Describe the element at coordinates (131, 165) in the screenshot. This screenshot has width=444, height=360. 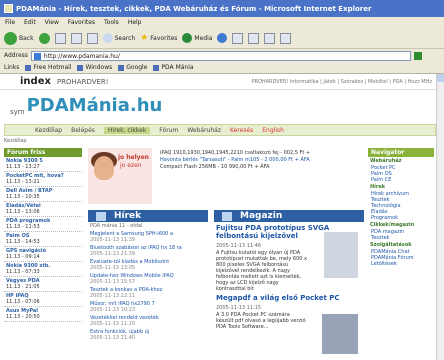
I see `ad-line2: jo ezen` at that location.